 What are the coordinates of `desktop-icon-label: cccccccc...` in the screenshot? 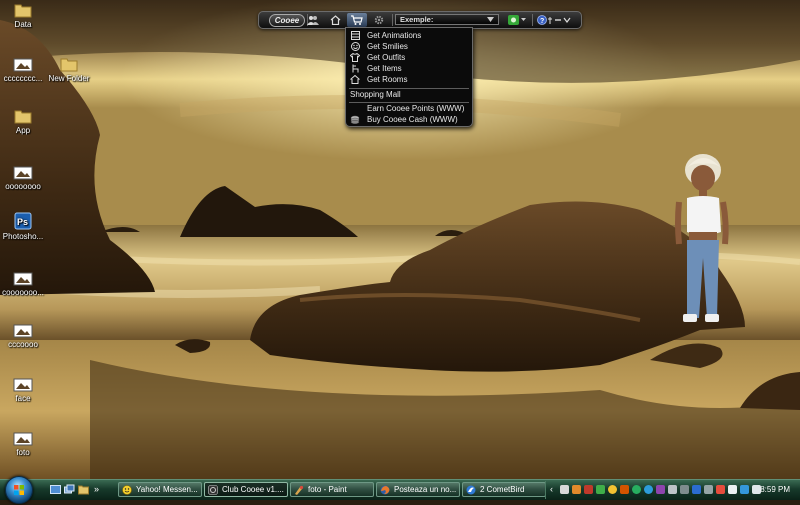 It's located at (23, 78).